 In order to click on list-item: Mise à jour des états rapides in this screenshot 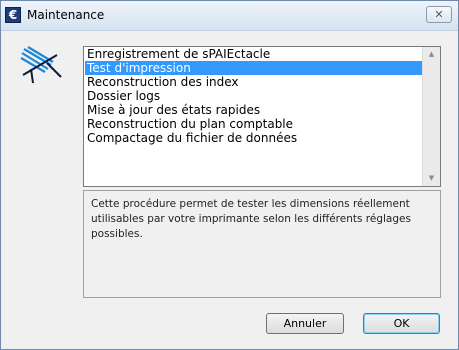, I will do `click(254, 110)`.